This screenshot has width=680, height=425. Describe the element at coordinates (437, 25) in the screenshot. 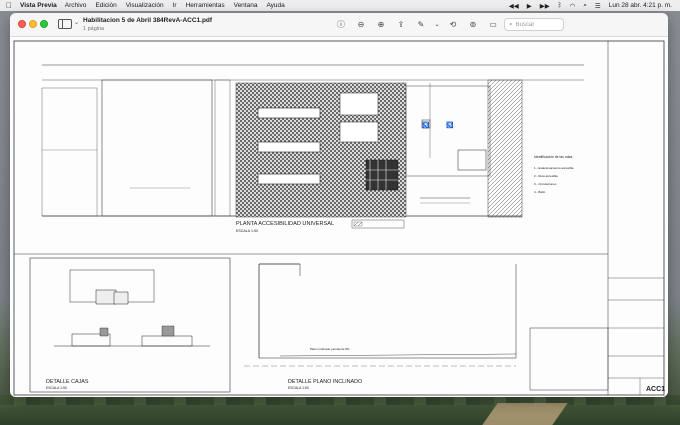

I see `markup-chevron-icon: ⌄` at that location.